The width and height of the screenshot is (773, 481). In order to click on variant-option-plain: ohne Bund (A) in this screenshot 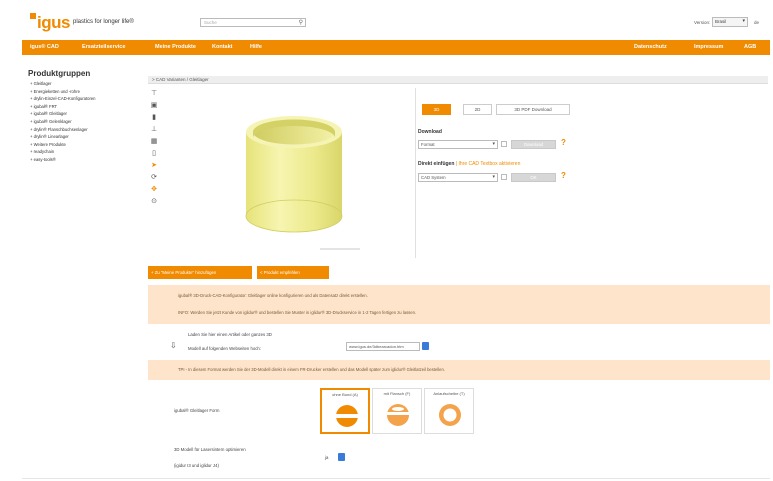, I will do `click(345, 411)`.